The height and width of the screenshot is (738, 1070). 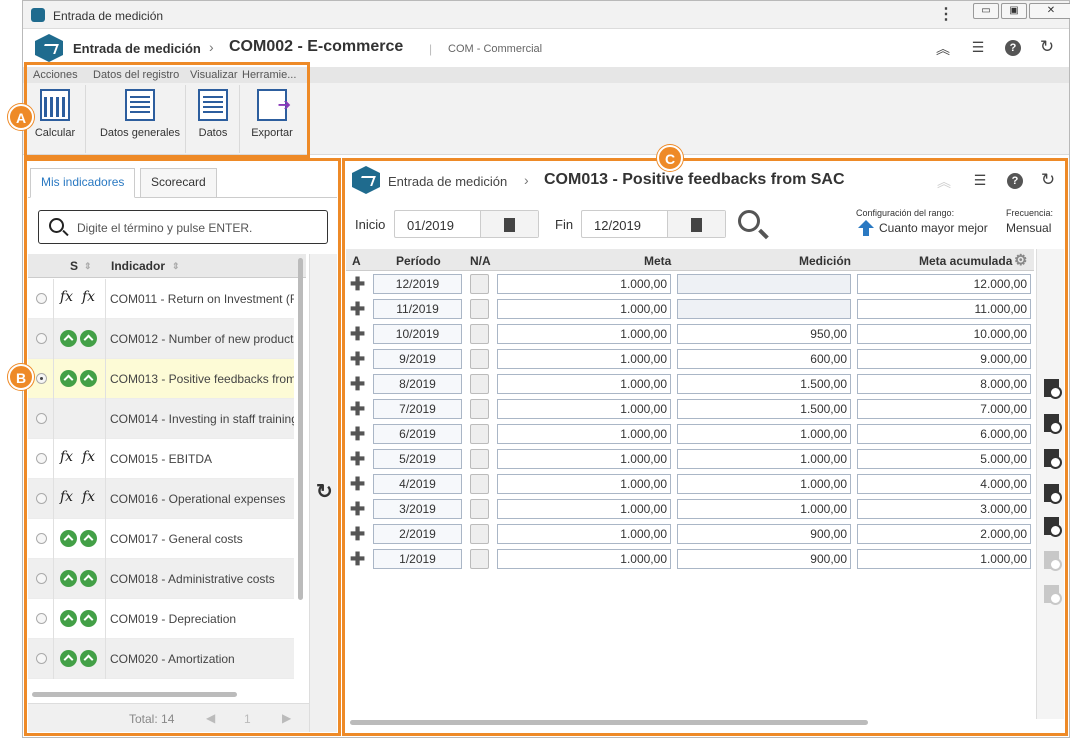 I want to click on page-title: COM002 - E-commerce, so click(x=316, y=46).